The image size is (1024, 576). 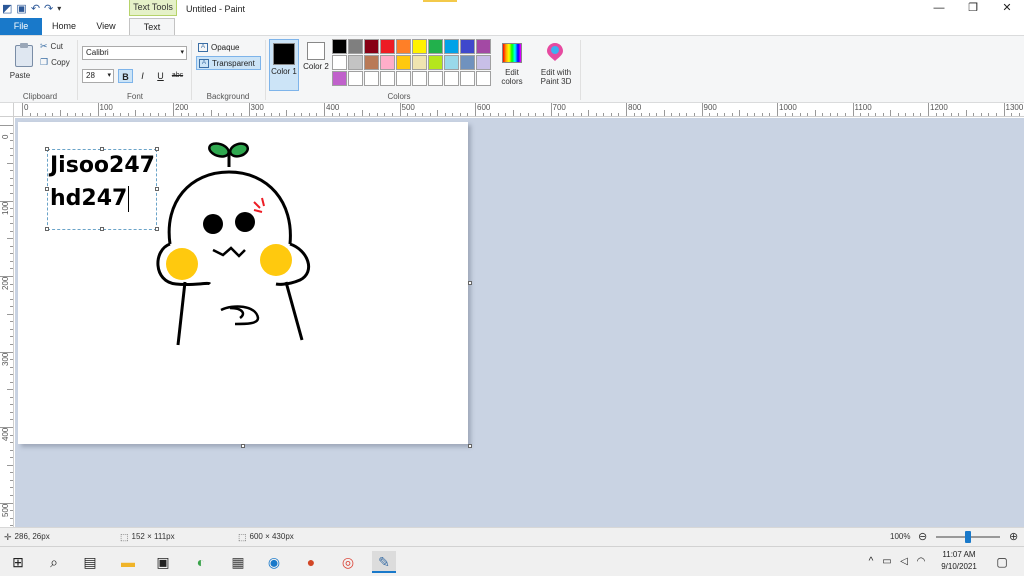 I want to click on underline-button: U, so click(x=160, y=76).